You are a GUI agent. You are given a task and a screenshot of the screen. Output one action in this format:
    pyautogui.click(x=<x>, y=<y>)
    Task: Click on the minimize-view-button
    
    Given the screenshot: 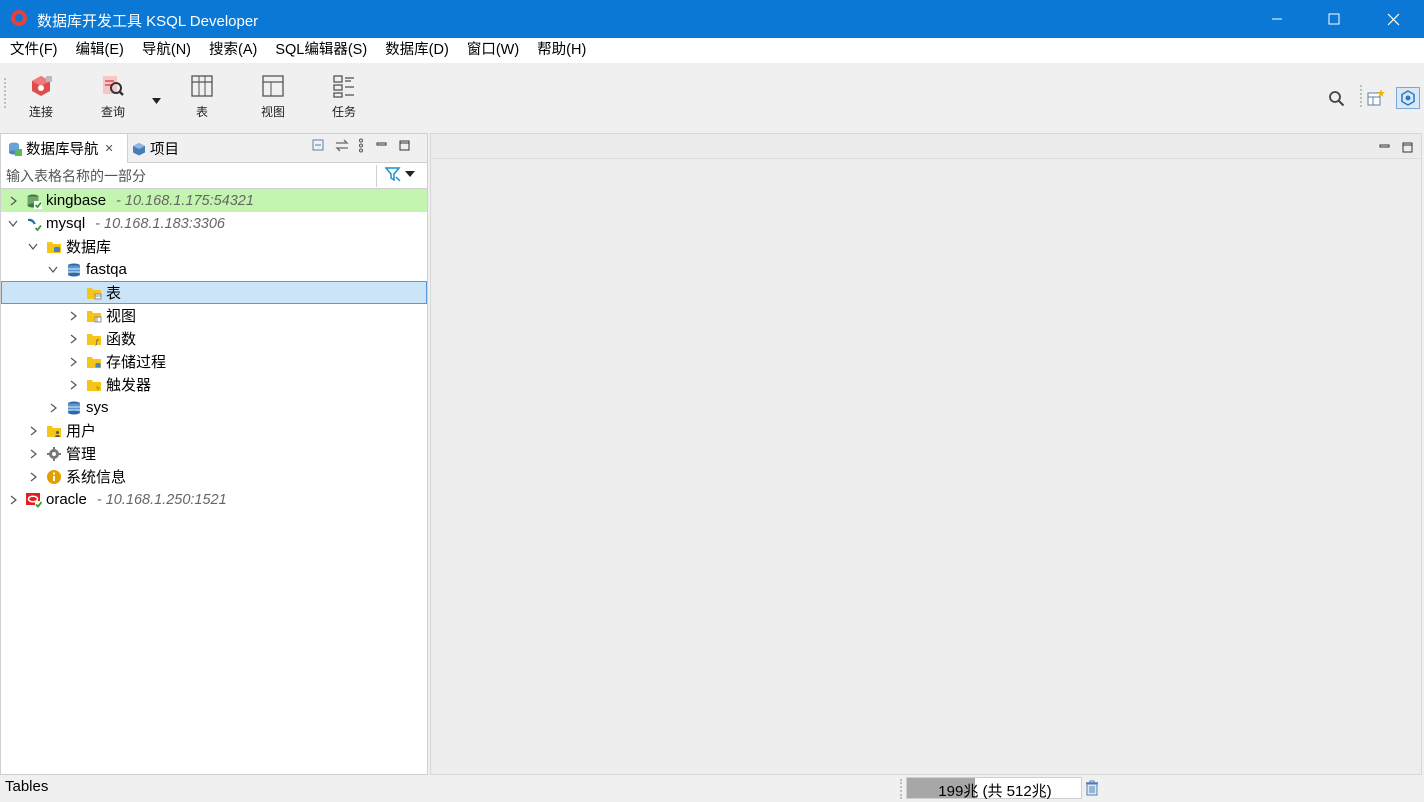 What is the action you would take?
    pyautogui.click(x=381, y=147)
    